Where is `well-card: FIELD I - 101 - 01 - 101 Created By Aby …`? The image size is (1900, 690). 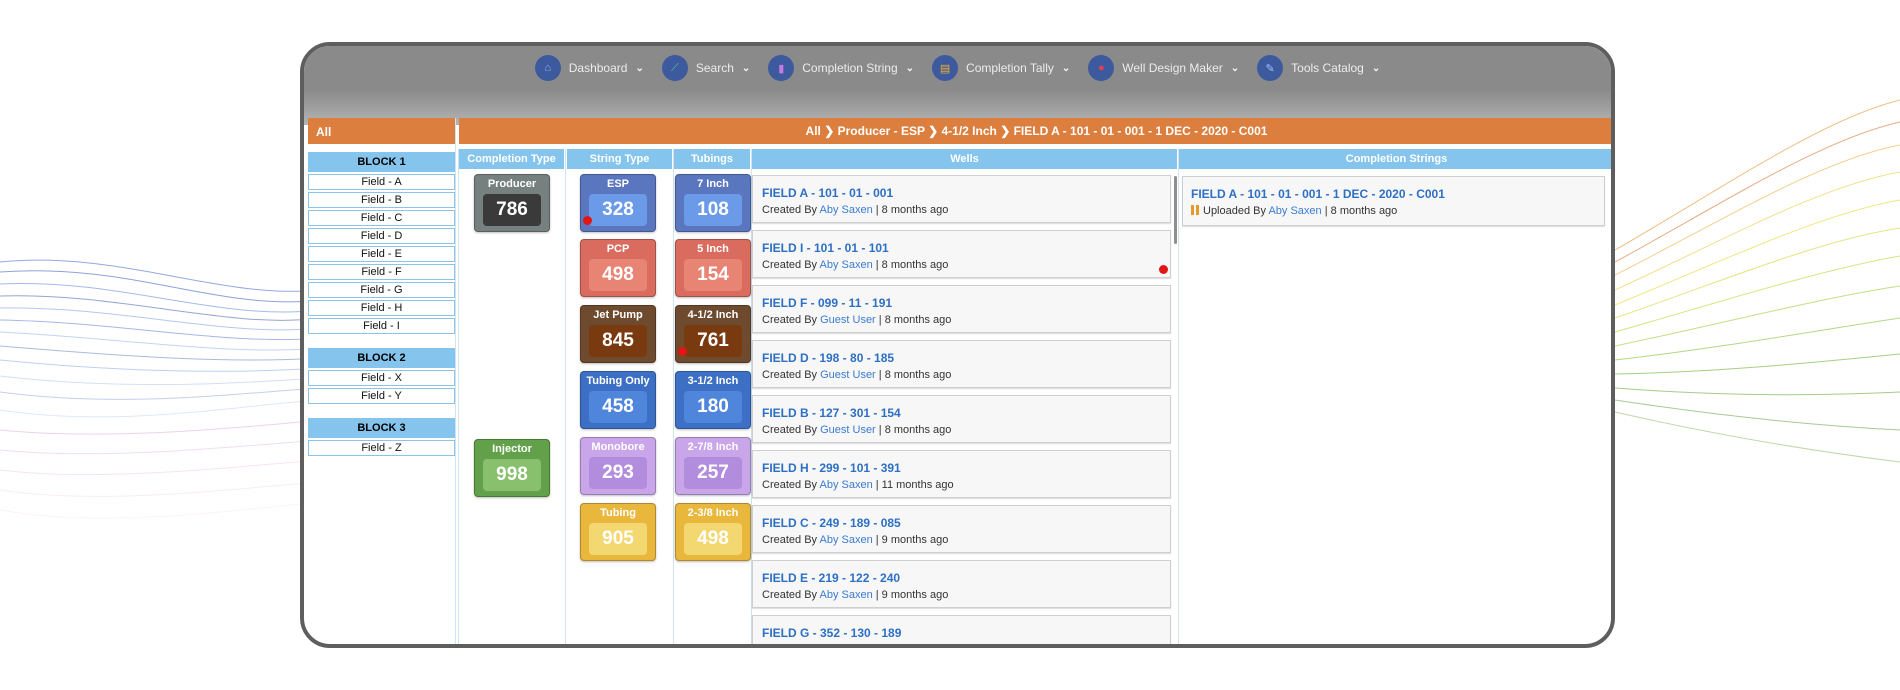
well-card: FIELD I - 101 - 01 - 101 Created By Aby … is located at coordinates (961, 254).